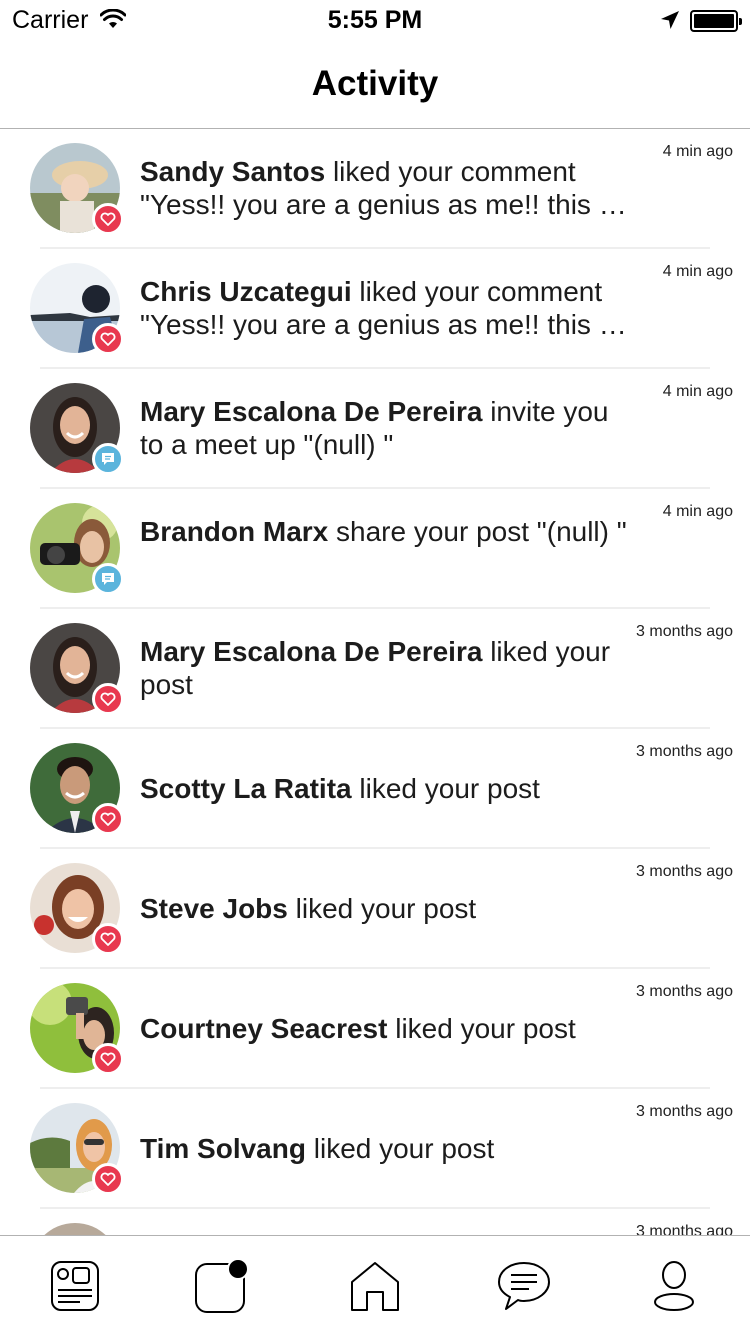 The image size is (750, 1334). I want to click on activity-text: Courtney Seacrest liked your post, so click(385, 1028).